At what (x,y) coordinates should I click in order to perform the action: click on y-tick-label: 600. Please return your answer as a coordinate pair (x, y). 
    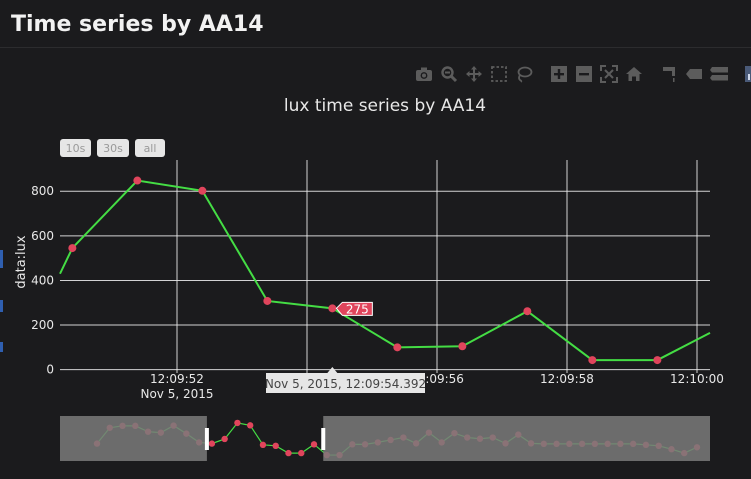
    Looking at the image, I should click on (42, 236).